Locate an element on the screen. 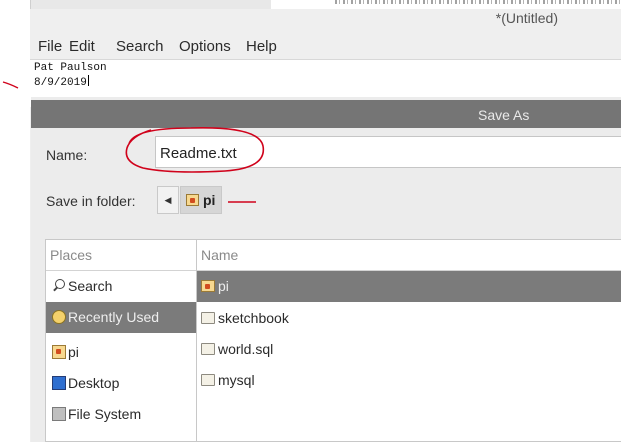 This screenshot has height=442, width=621. place-desktop: Desktop is located at coordinates (121, 383).